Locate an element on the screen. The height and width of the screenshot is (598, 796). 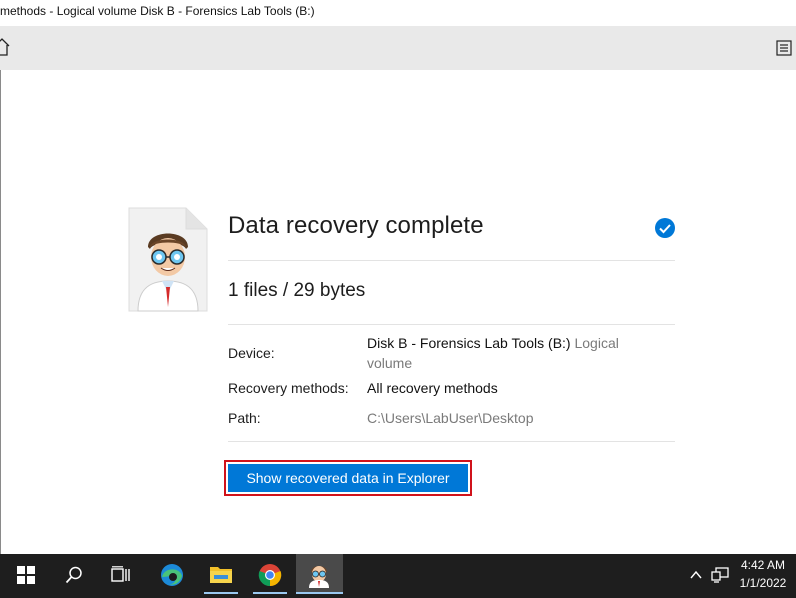
recovery-app-icon is located at coordinates (319, 577).